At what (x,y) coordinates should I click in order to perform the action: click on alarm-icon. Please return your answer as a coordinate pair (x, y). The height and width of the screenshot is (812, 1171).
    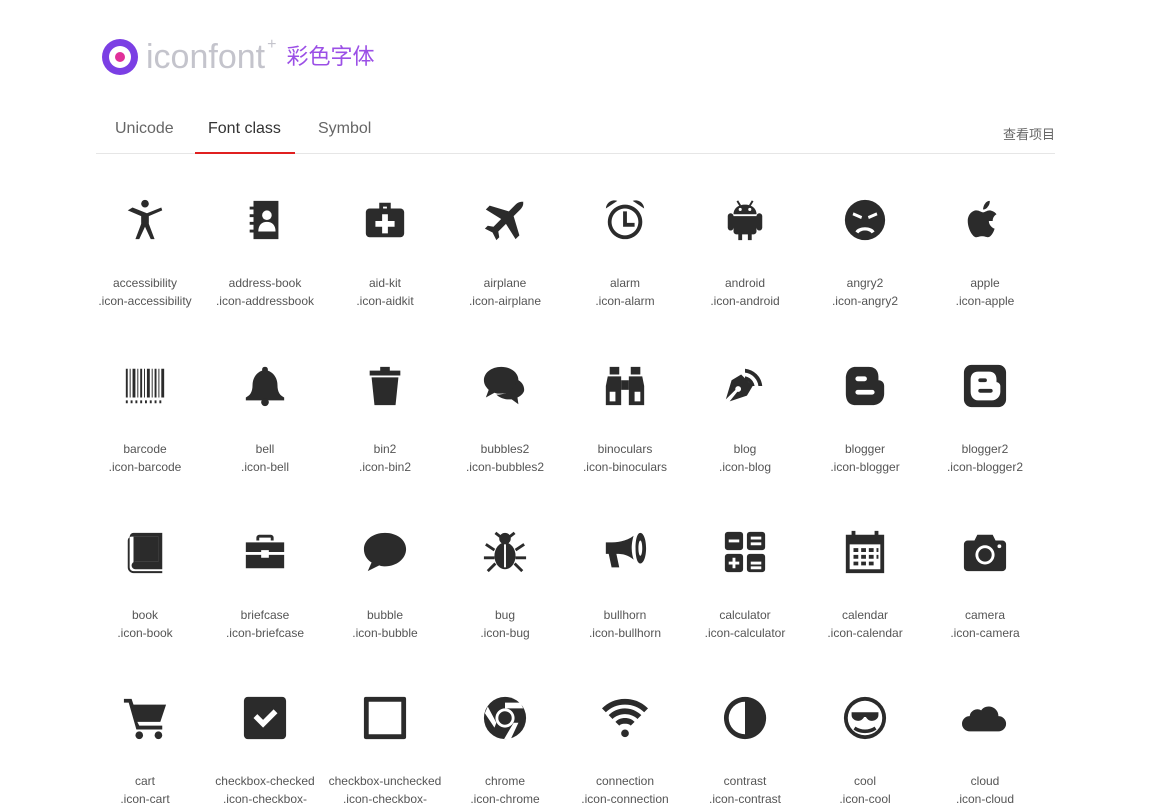
    Looking at the image, I should click on (625, 220).